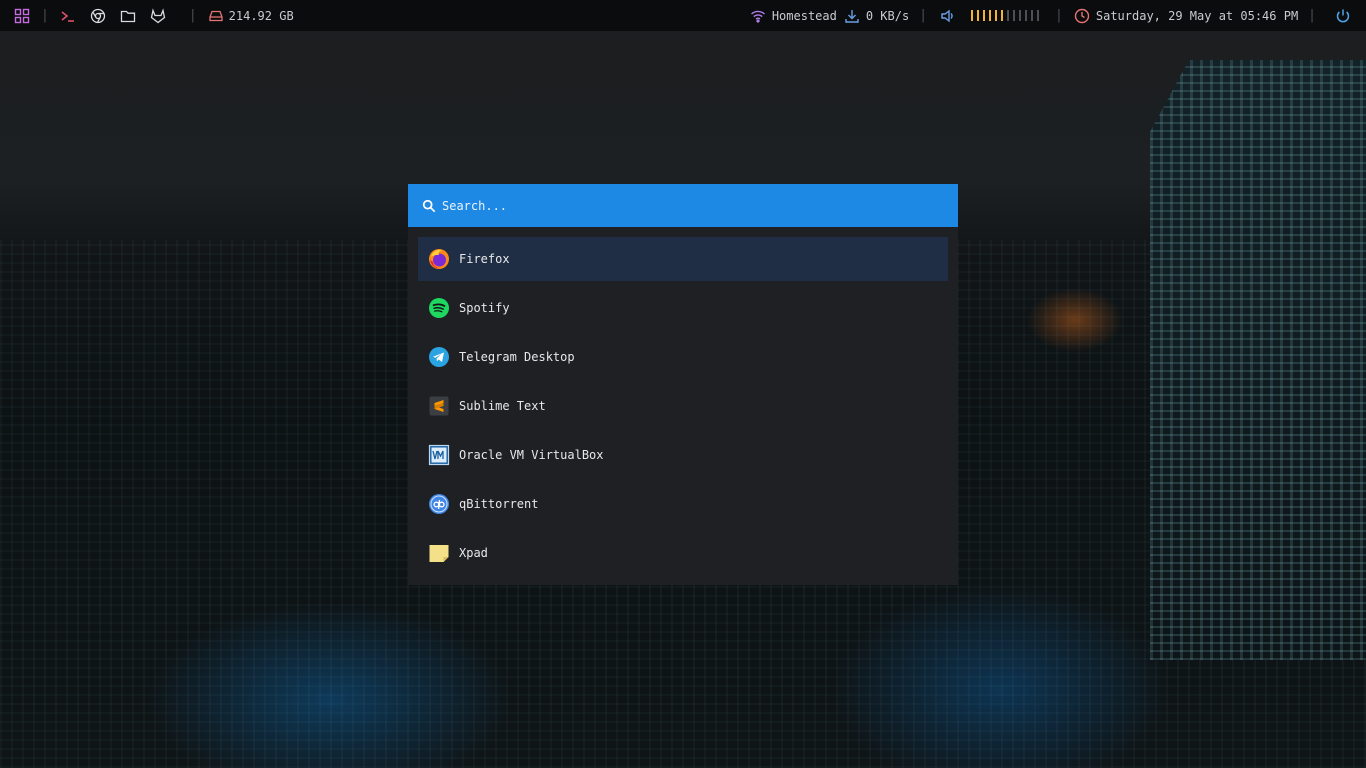  I want to click on disk-free-space: 214.92 GB, so click(261, 15).